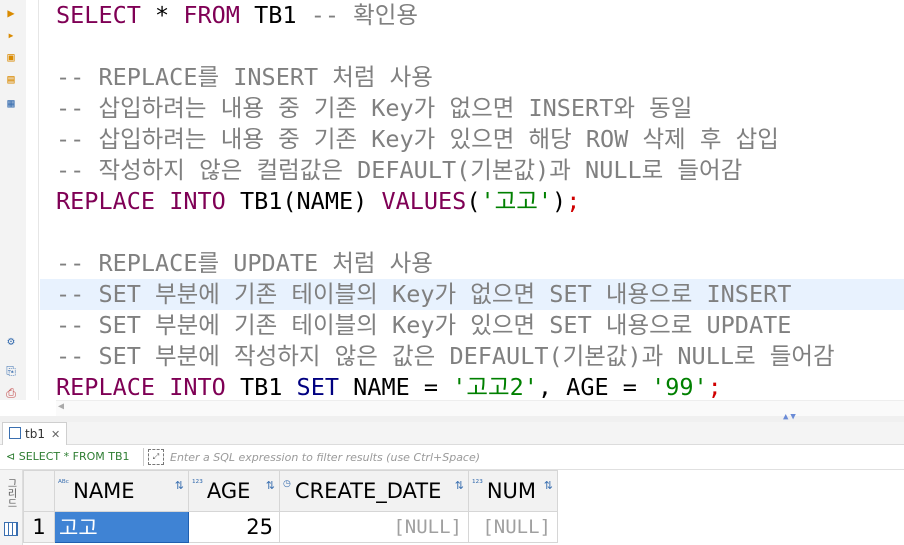  I want to click on code-token: -- REPLACE를 INSERT 처럼 사용, so click(244, 77).